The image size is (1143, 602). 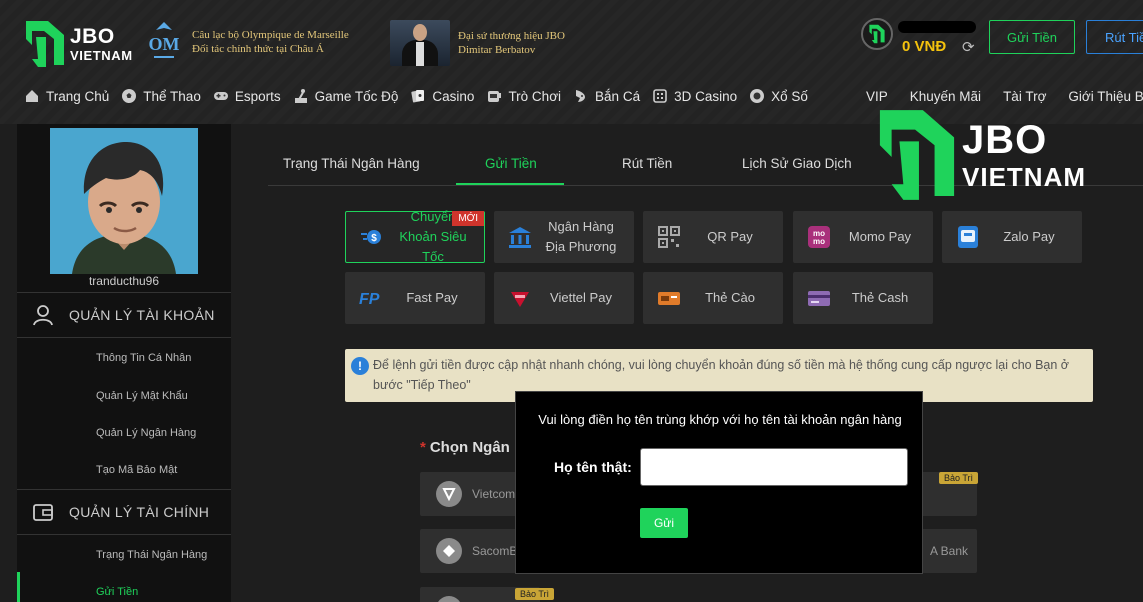 What do you see at coordinates (449, 494) in the screenshot?
I see `vietcombank-icon` at bounding box center [449, 494].